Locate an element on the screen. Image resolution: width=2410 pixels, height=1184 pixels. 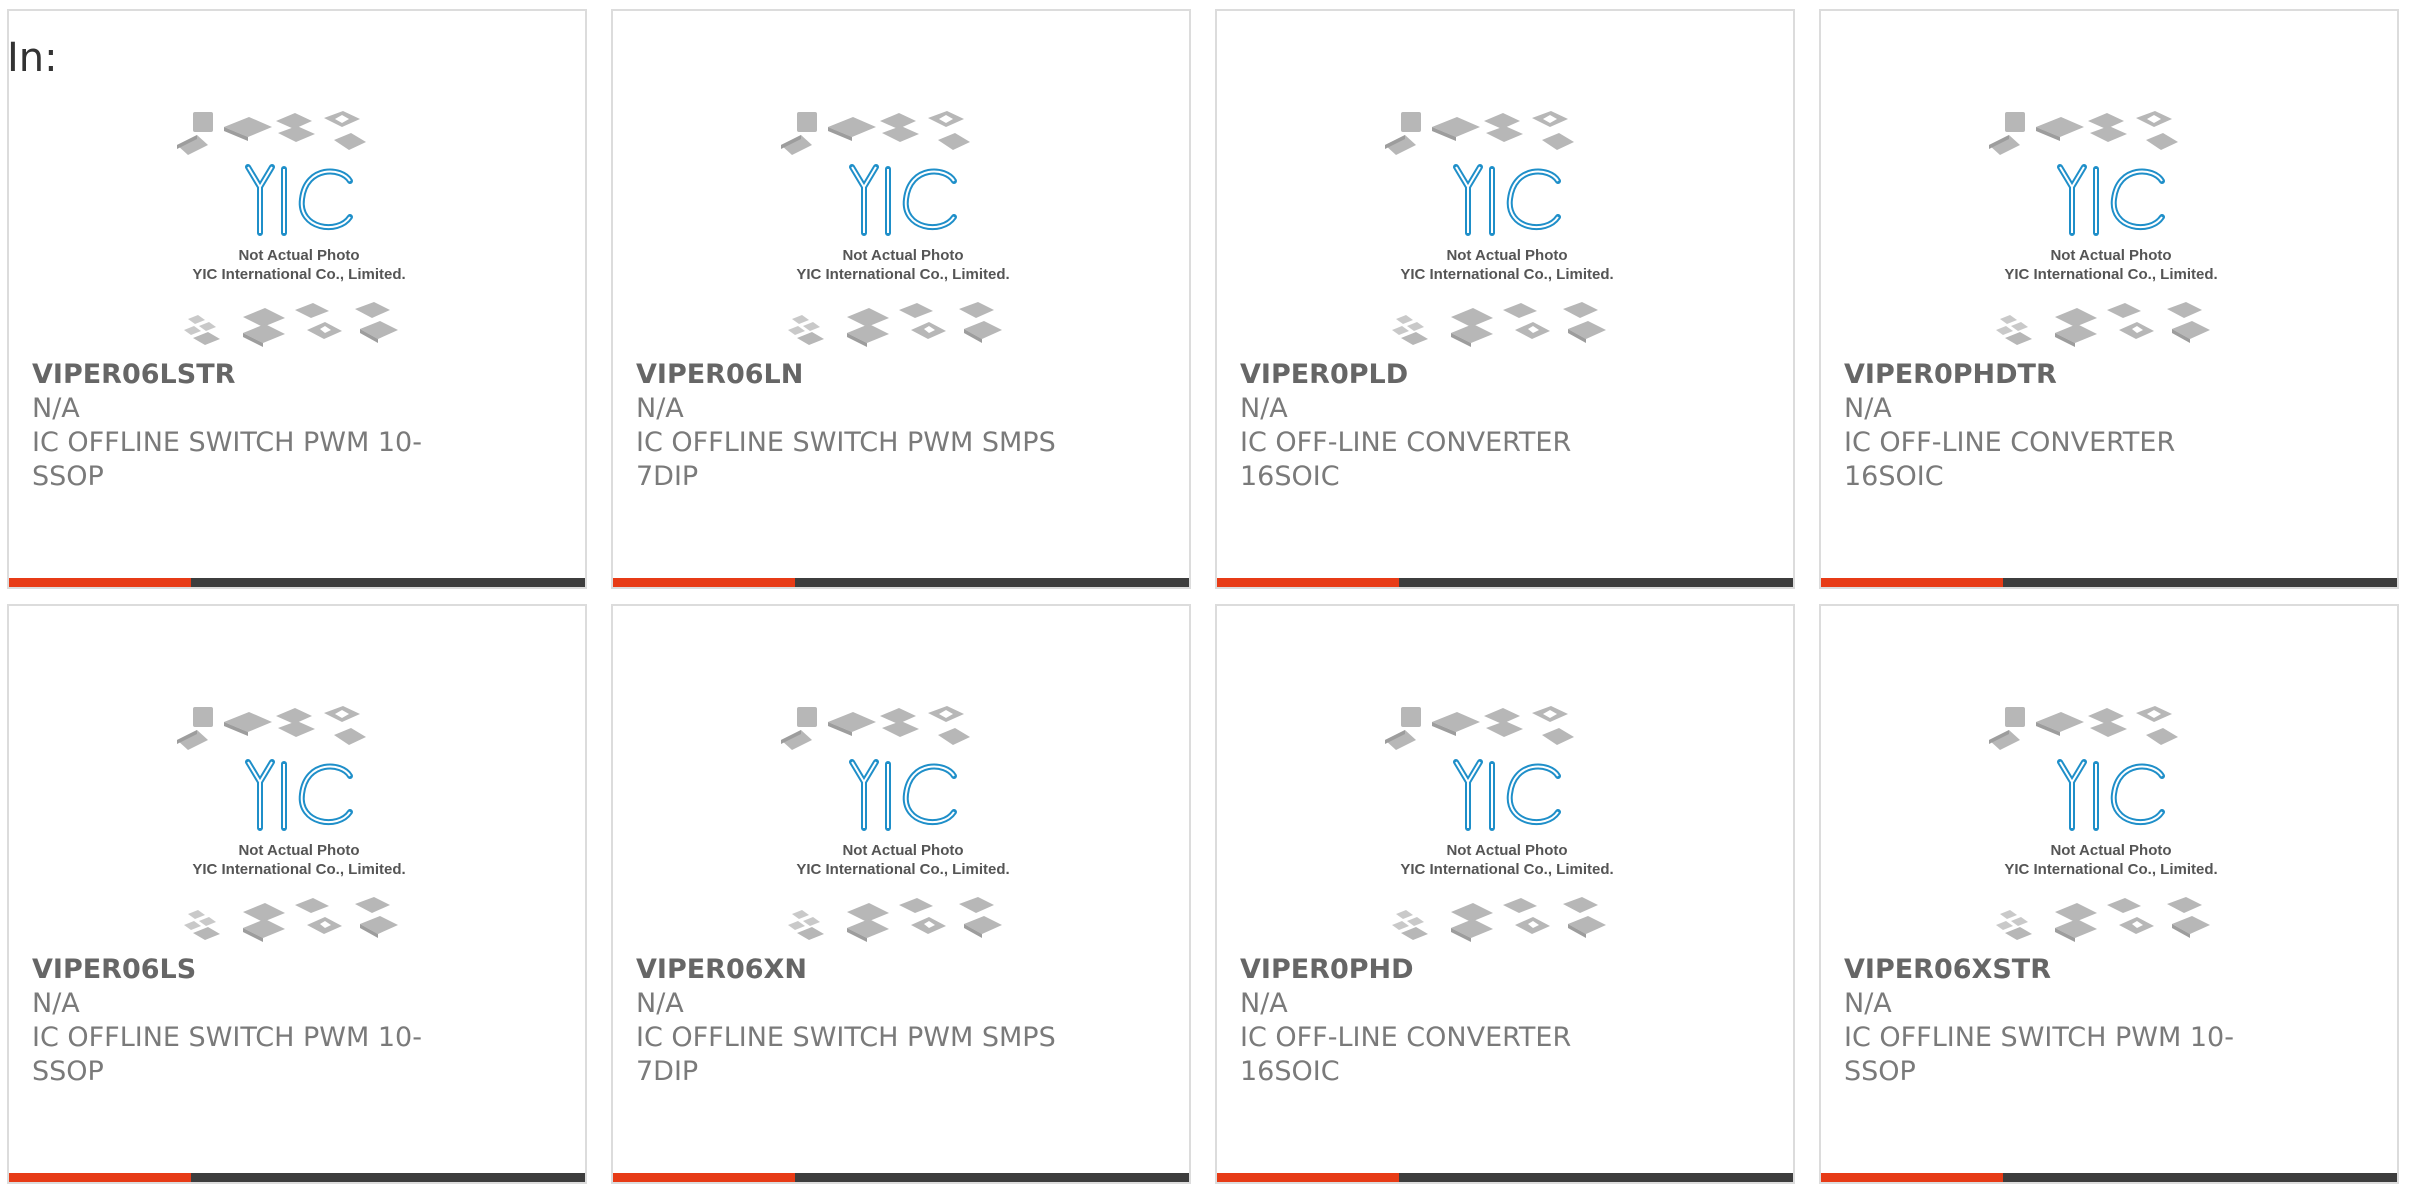
part-number: VIPER06XSTR is located at coordinates (2054, 970).